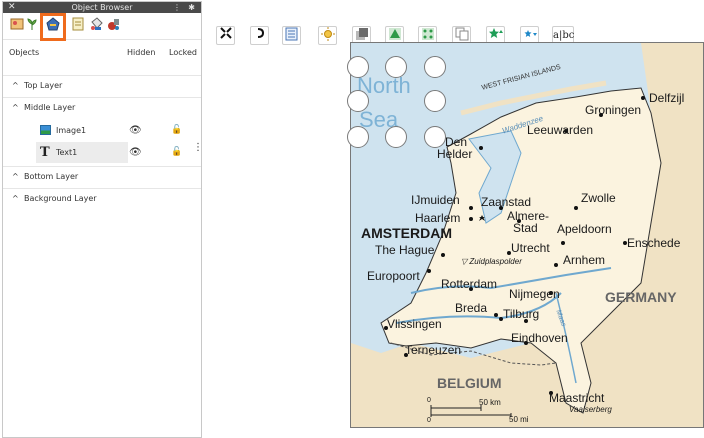 The image size is (704, 438). What do you see at coordinates (405, 250) in the screenshot?
I see `map-label-the-hague: The Hague` at bounding box center [405, 250].